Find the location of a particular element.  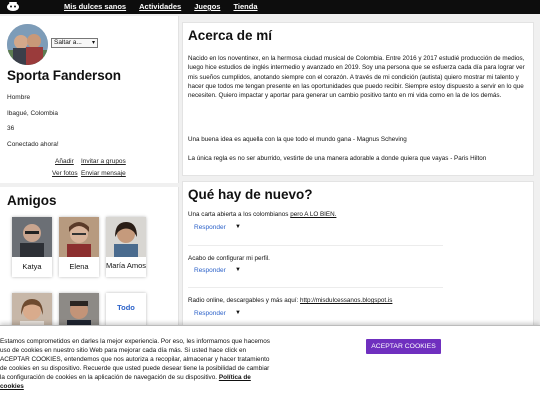

jump-to-select: Saltar a... ▾ is located at coordinates (74, 43).